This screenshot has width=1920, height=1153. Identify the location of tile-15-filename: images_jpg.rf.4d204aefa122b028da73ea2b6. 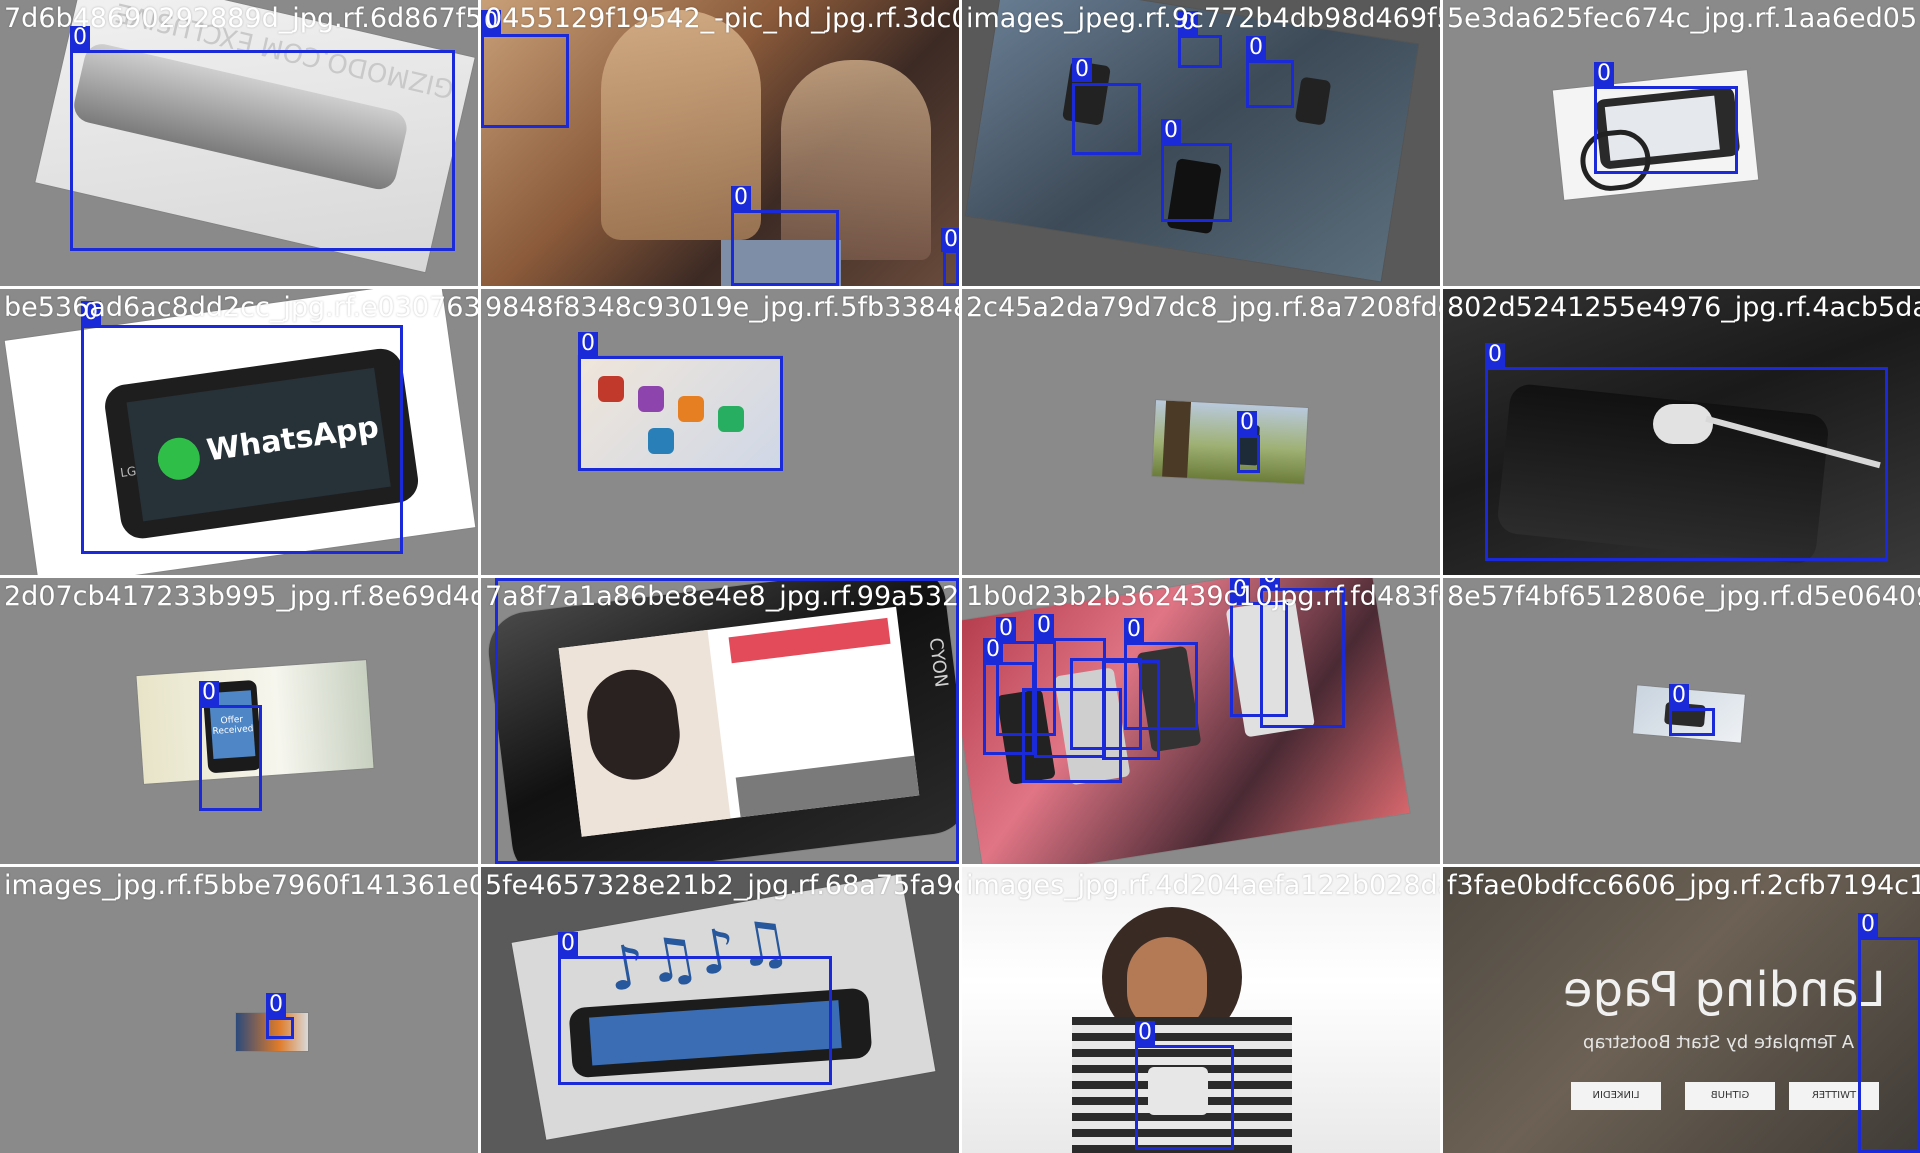
(1203, 885).